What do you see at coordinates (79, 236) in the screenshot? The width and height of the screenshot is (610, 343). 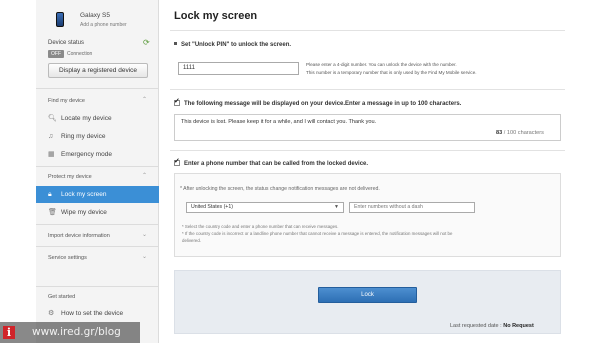 I see `import-device-information-title: Import device information` at bounding box center [79, 236].